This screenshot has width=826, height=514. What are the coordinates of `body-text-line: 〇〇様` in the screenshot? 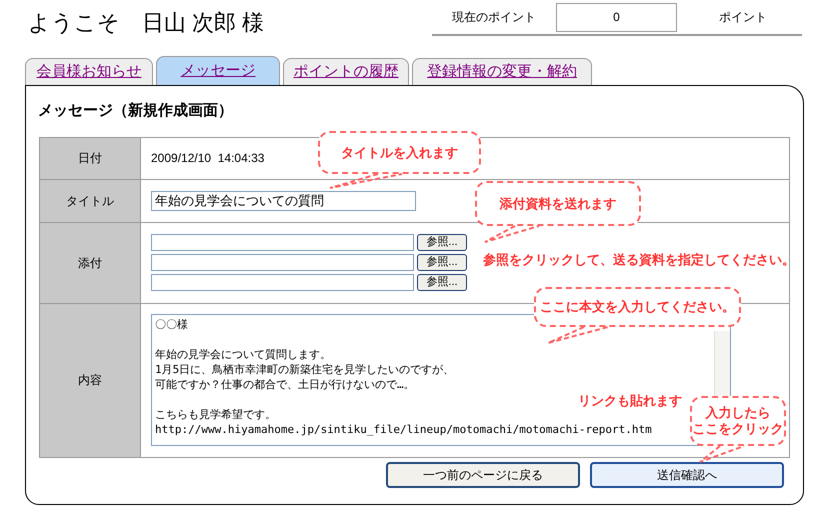 It's located at (171, 324).